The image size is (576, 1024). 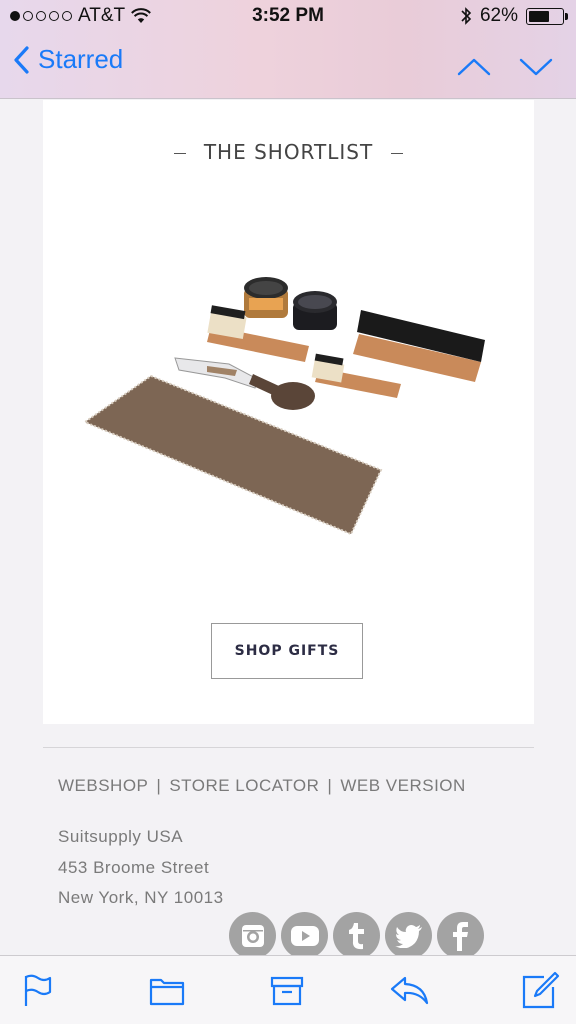 I want to click on move-to-folder-button, so click(x=167, y=990).